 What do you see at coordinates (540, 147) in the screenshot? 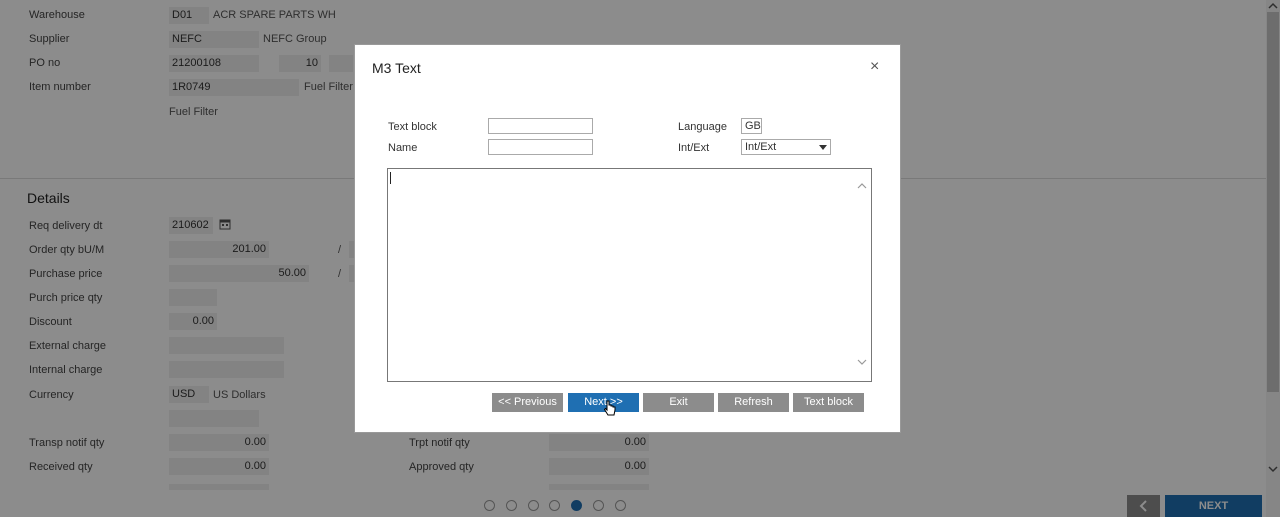
I see `name-input` at bounding box center [540, 147].